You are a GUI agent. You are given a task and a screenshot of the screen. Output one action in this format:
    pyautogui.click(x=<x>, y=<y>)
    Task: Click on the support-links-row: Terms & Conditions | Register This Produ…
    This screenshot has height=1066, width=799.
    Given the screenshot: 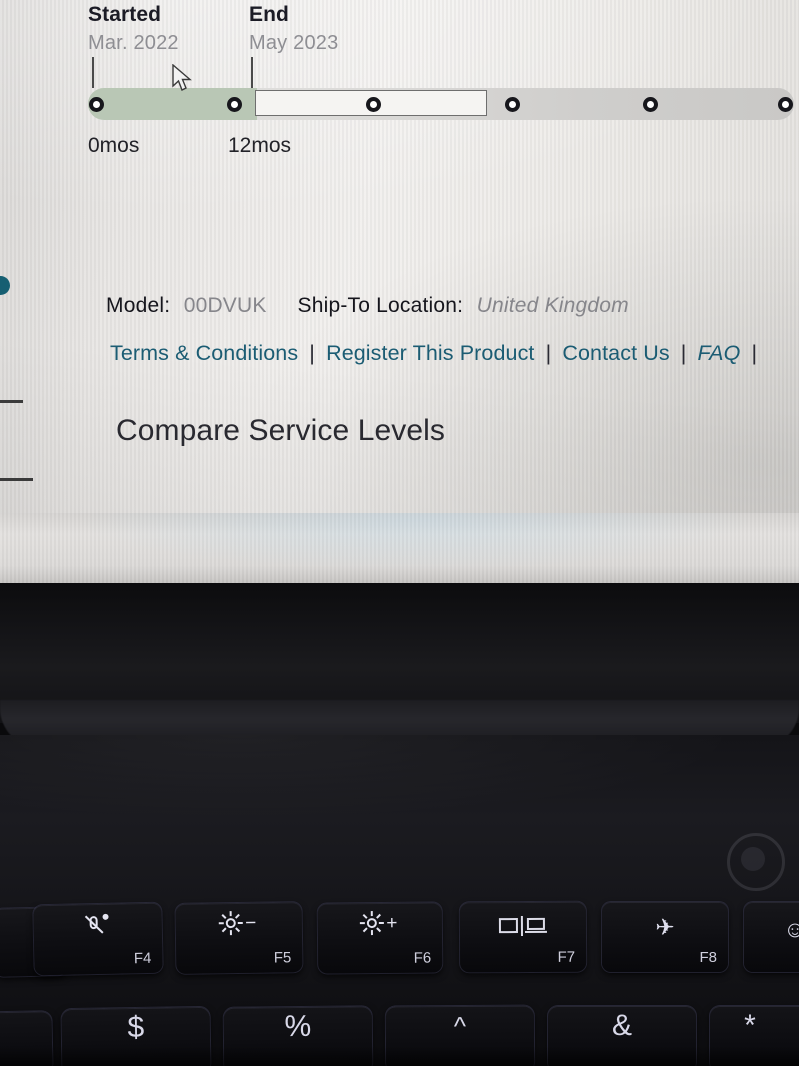 What is the action you would take?
    pyautogui.click(x=436, y=353)
    